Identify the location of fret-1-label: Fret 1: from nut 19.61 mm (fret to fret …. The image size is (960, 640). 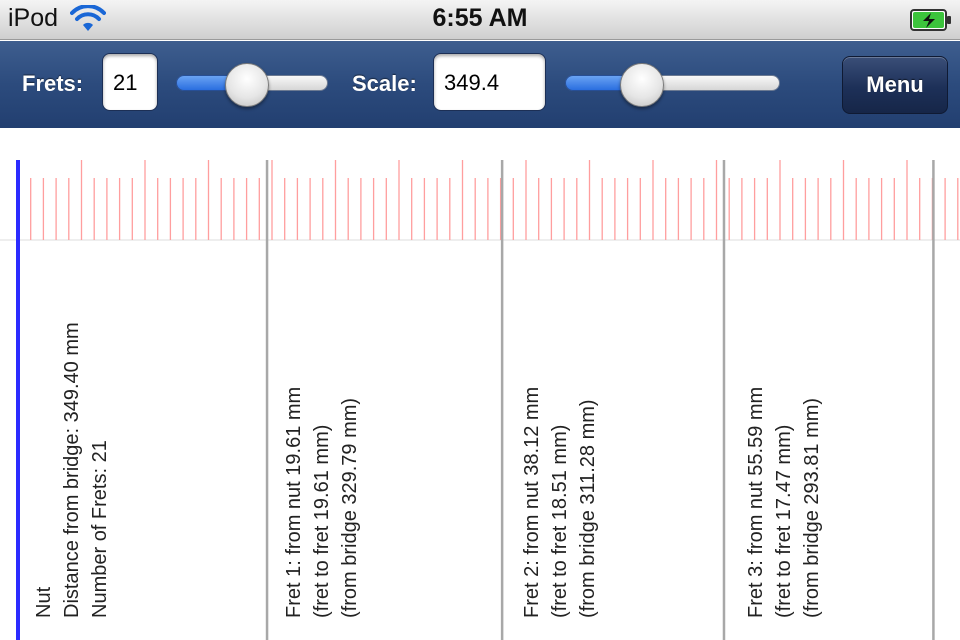
(330, 378).